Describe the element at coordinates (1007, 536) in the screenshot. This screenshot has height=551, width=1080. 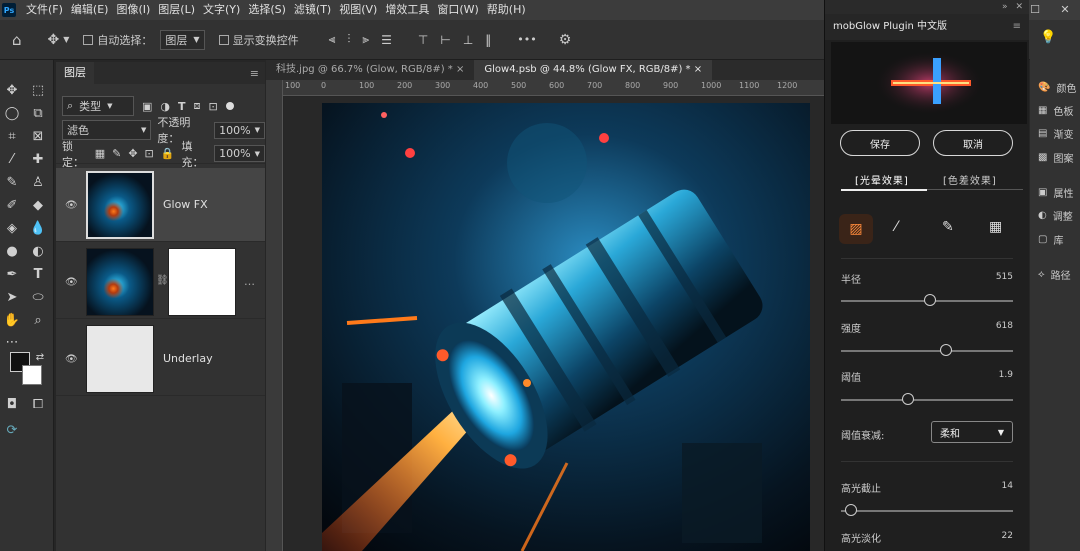
I see `highlight-fade-value: 22` at that location.